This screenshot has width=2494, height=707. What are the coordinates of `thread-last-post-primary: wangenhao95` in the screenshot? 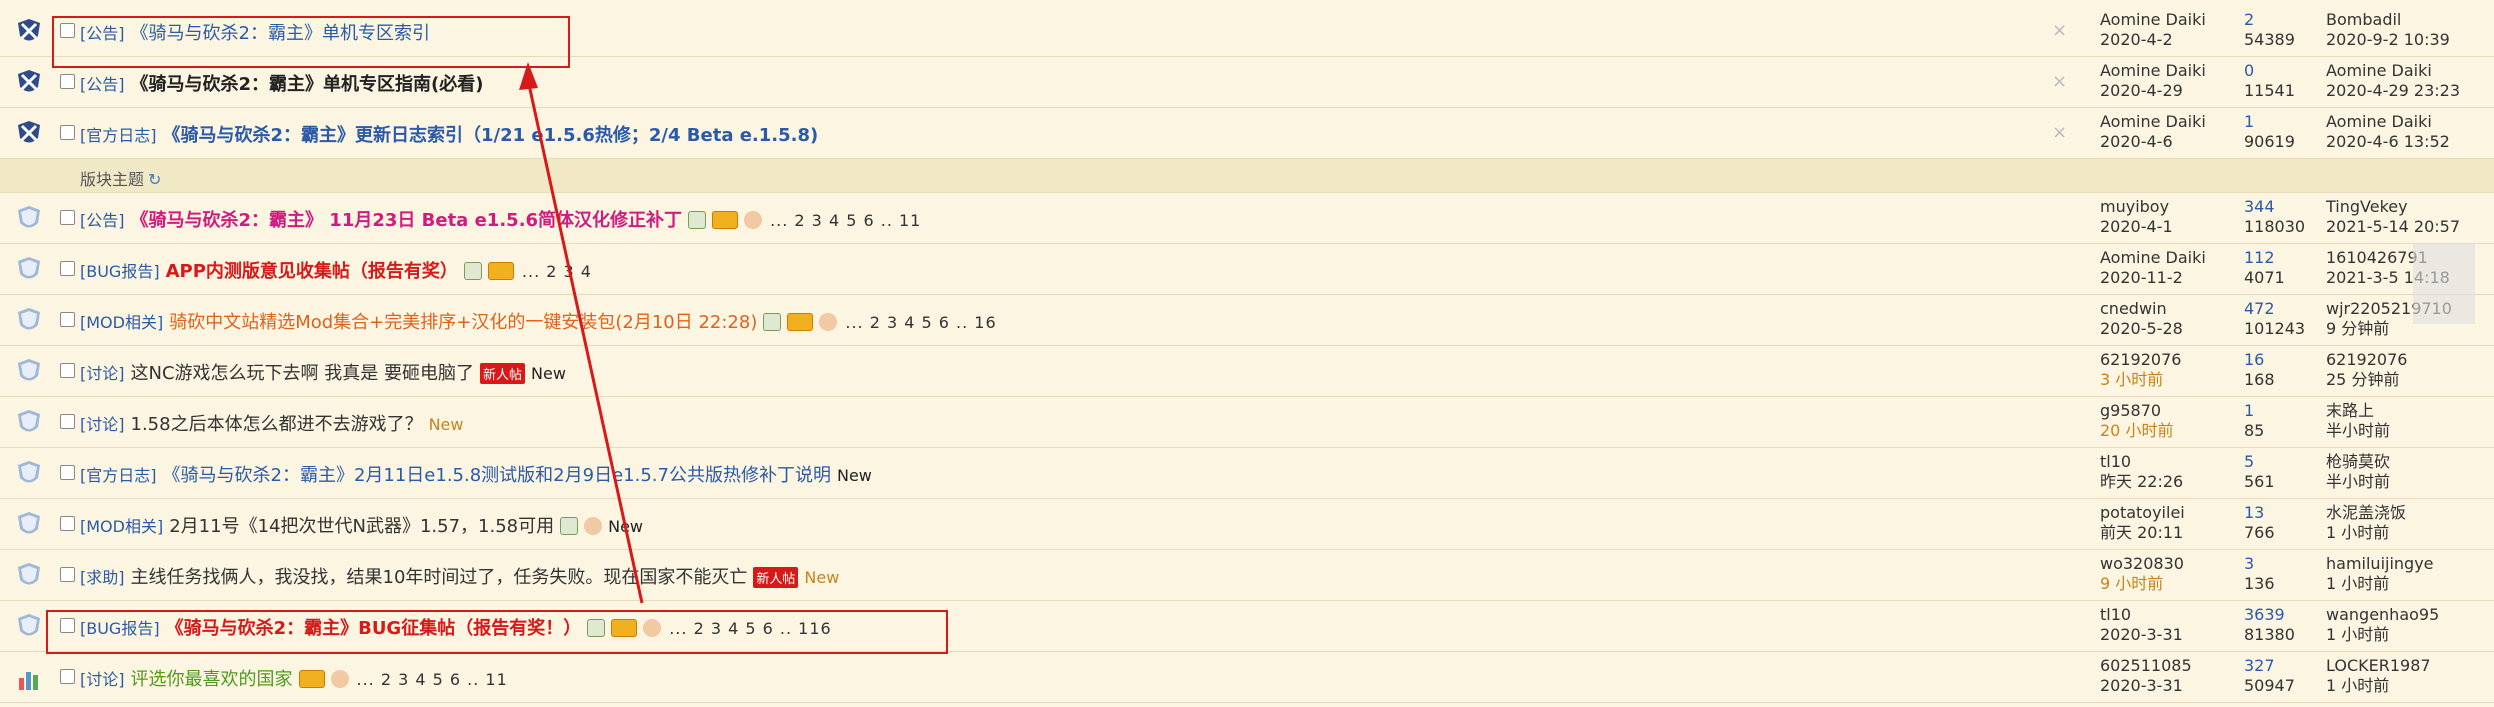 It's located at (2382, 615).